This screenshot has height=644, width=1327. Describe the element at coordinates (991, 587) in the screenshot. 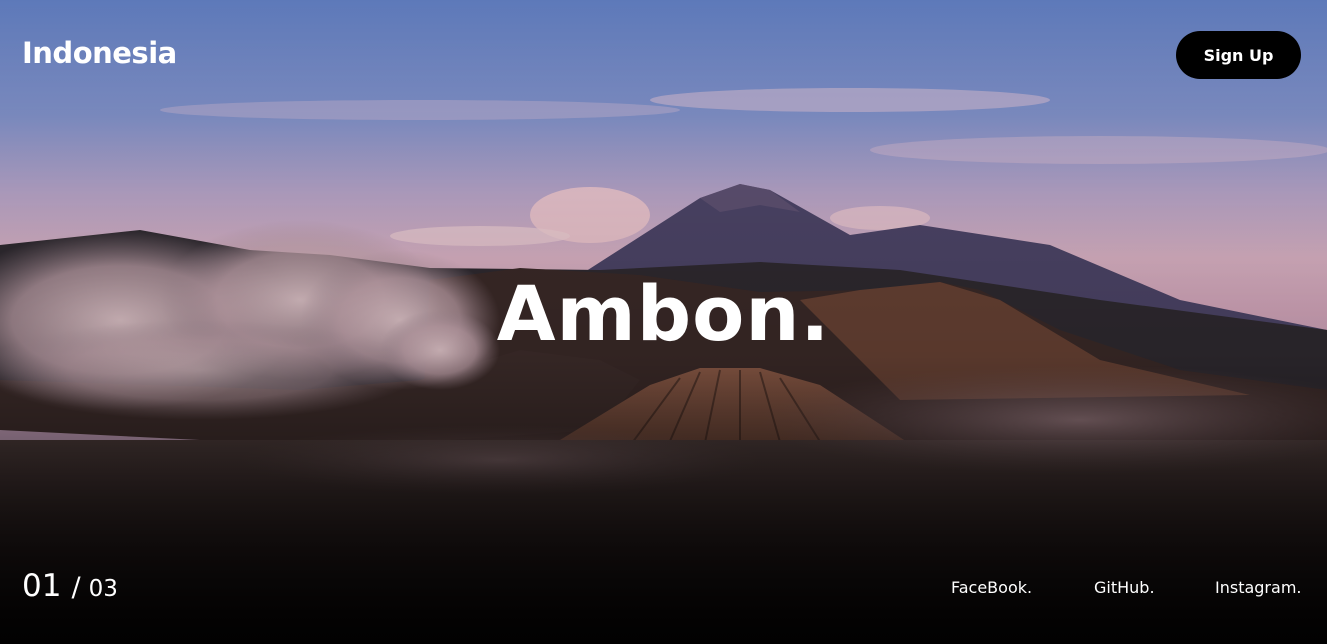

I see `facebook-link: FaceBook.` at that location.